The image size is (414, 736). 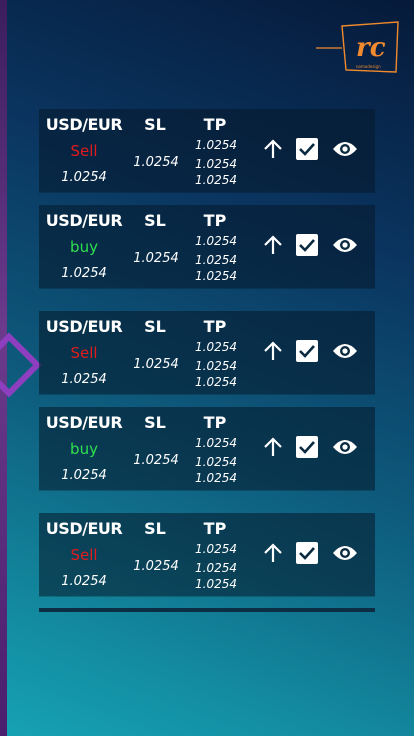 I want to click on side-panel-diamond-icon, so click(x=21, y=365).